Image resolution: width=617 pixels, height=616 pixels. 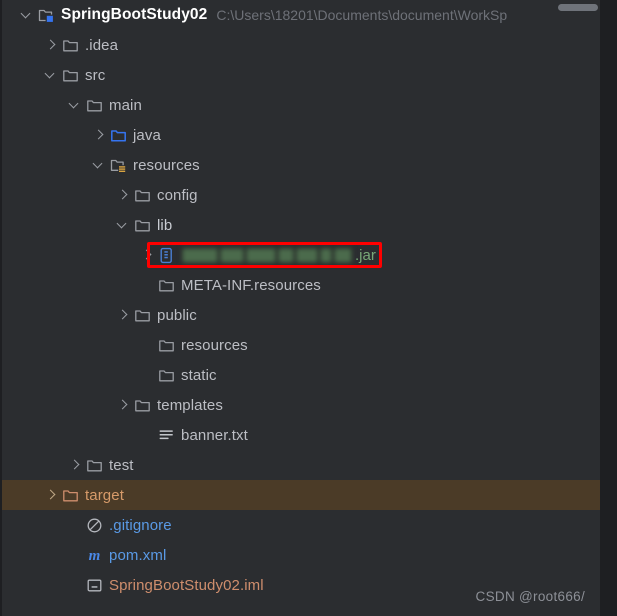 I want to click on tree-row-label: lib, so click(x=165, y=225).